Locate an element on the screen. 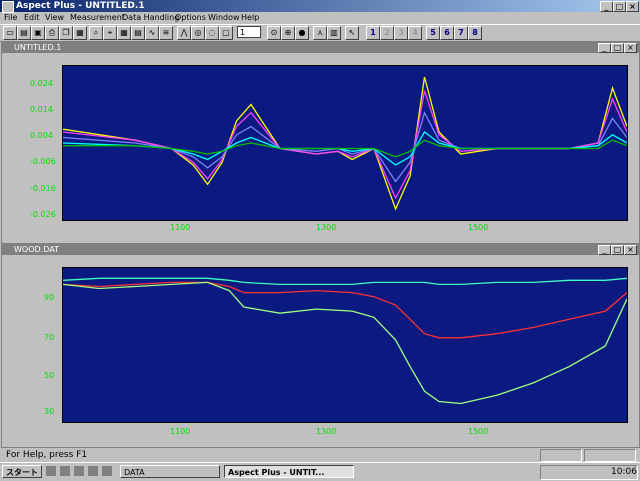 Image resolution: width=640 pixels, height=481 pixels. maximize-button: □ is located at coordinates (619, 6).